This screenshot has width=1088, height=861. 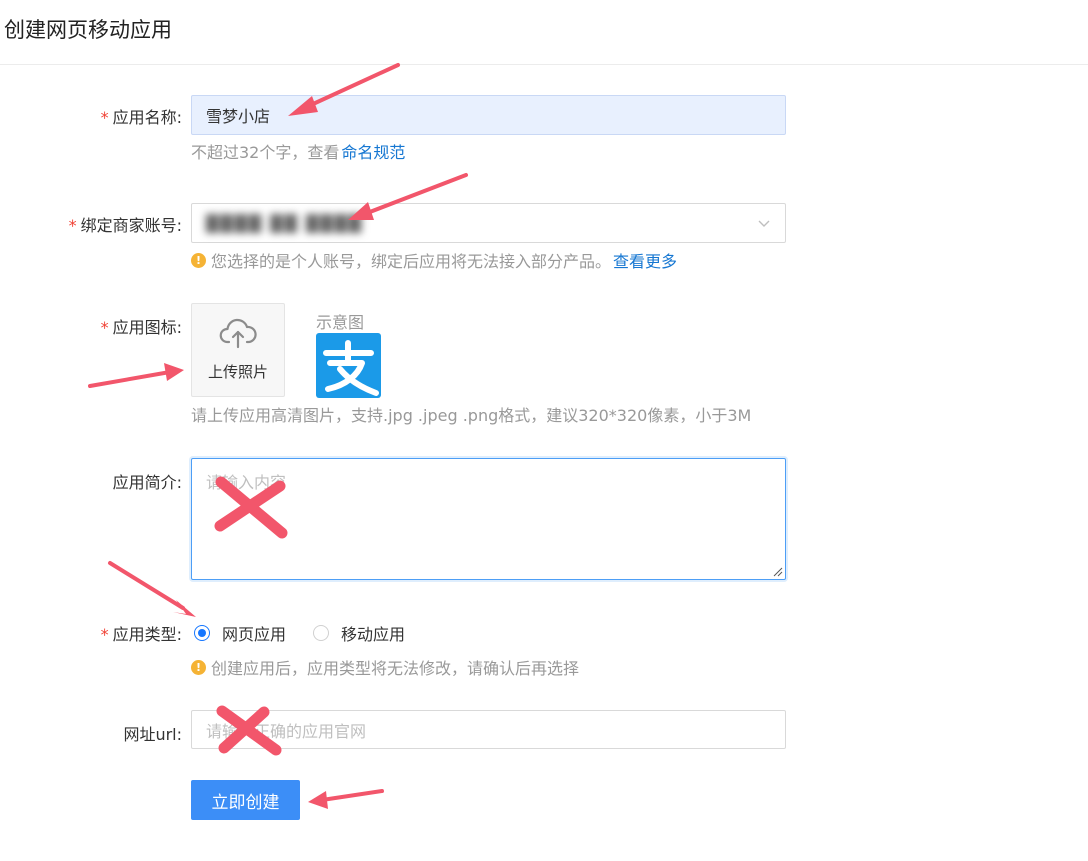 I want to click on app-type-label: * 应用类型:, so click(x=141, y=633).